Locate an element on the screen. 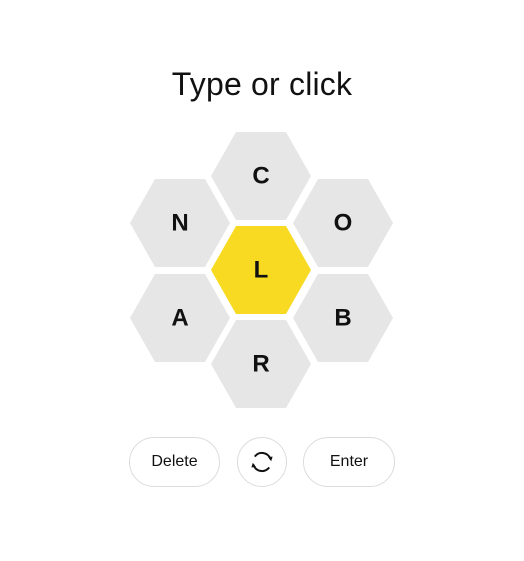 The image size is (524, 561). hive-letter: N is located at coordinates (179, 223).